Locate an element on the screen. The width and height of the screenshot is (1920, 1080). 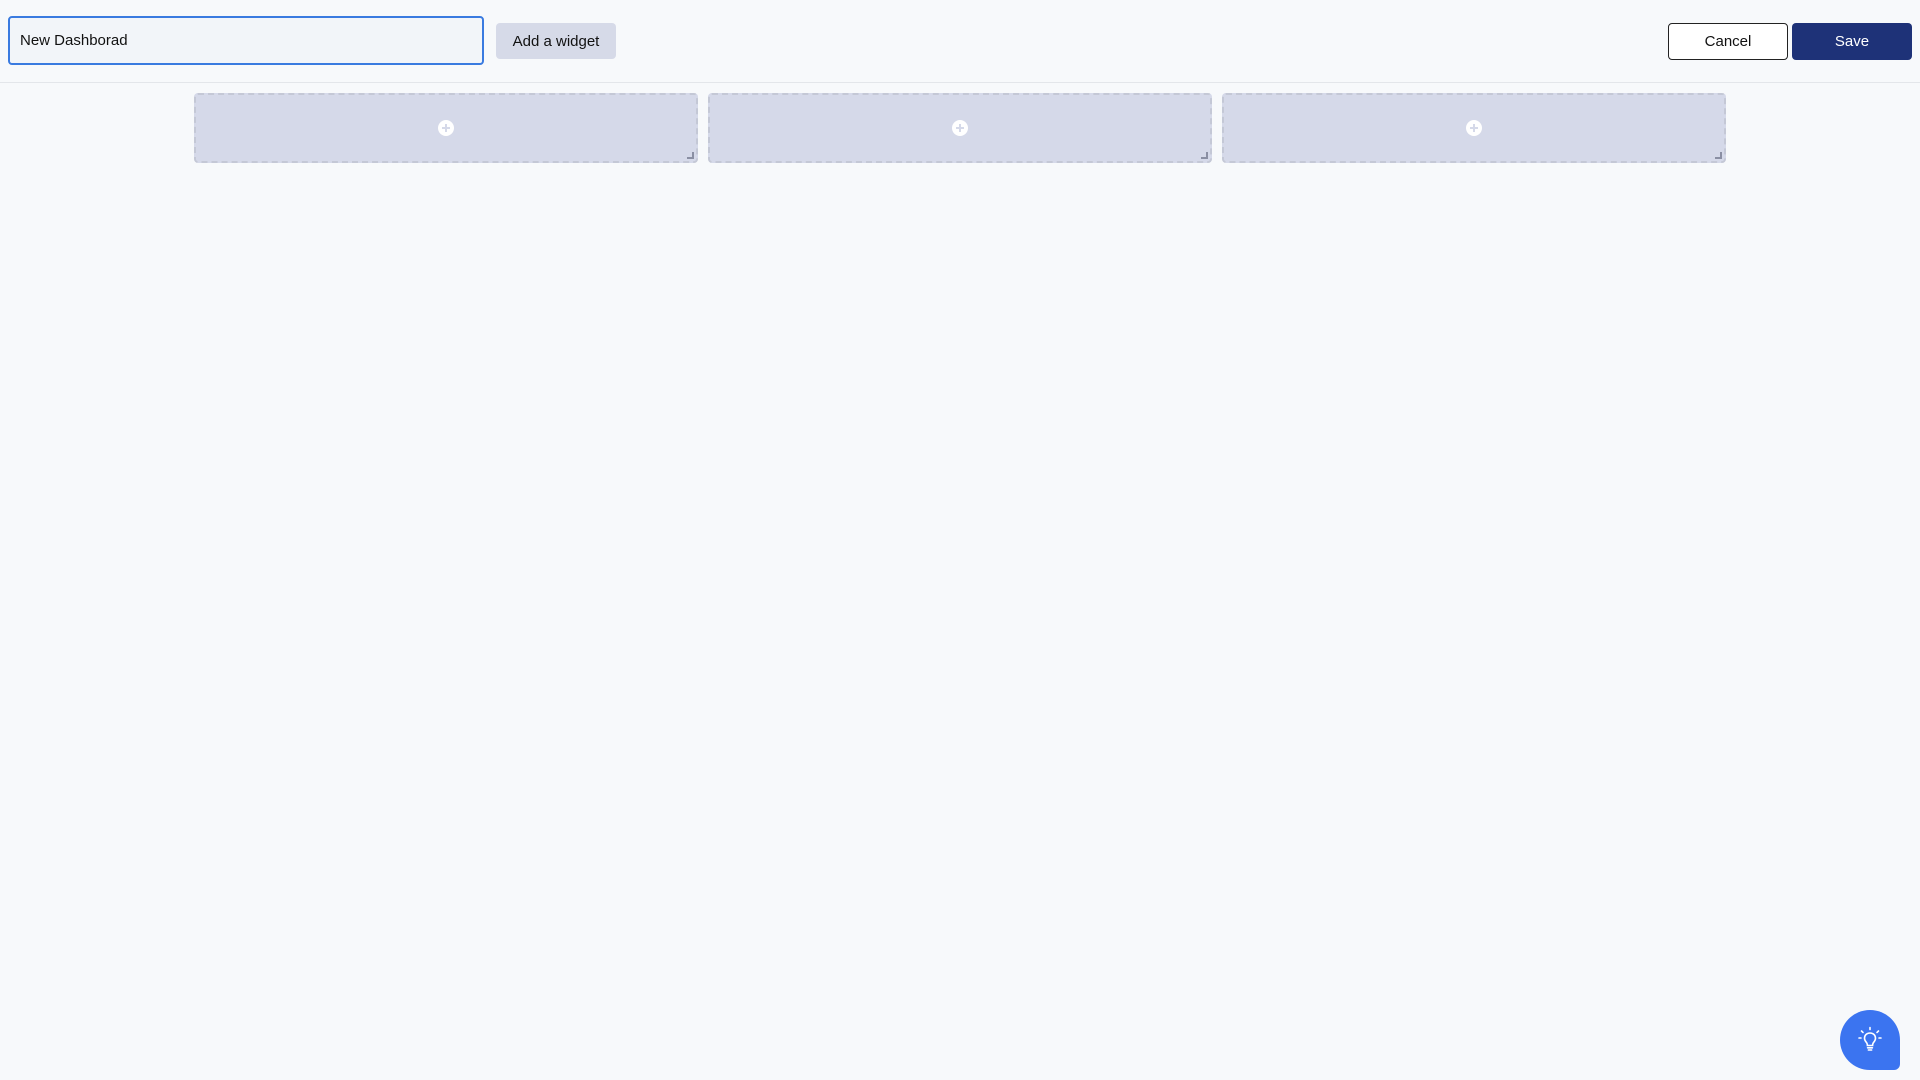
cancel-button: Cancel is located at coordinates (1728, 41).